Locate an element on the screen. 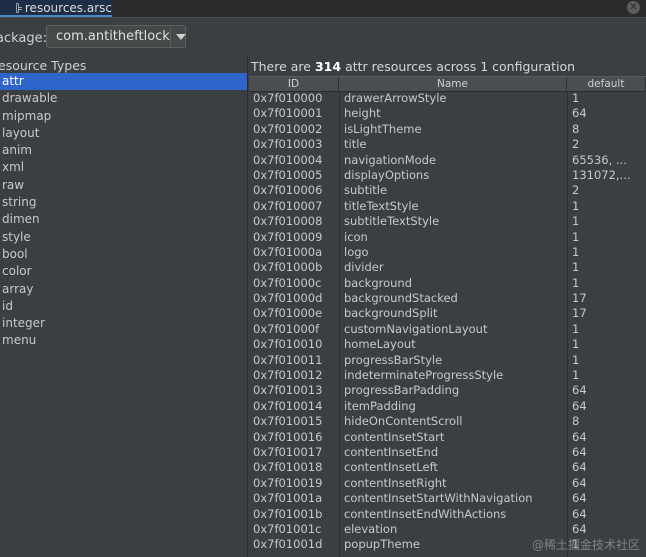 This screenshot has height=557, width=646. table-row: 0x7f010016 contentInsetStart 64 is located at coordinates (447, 437).